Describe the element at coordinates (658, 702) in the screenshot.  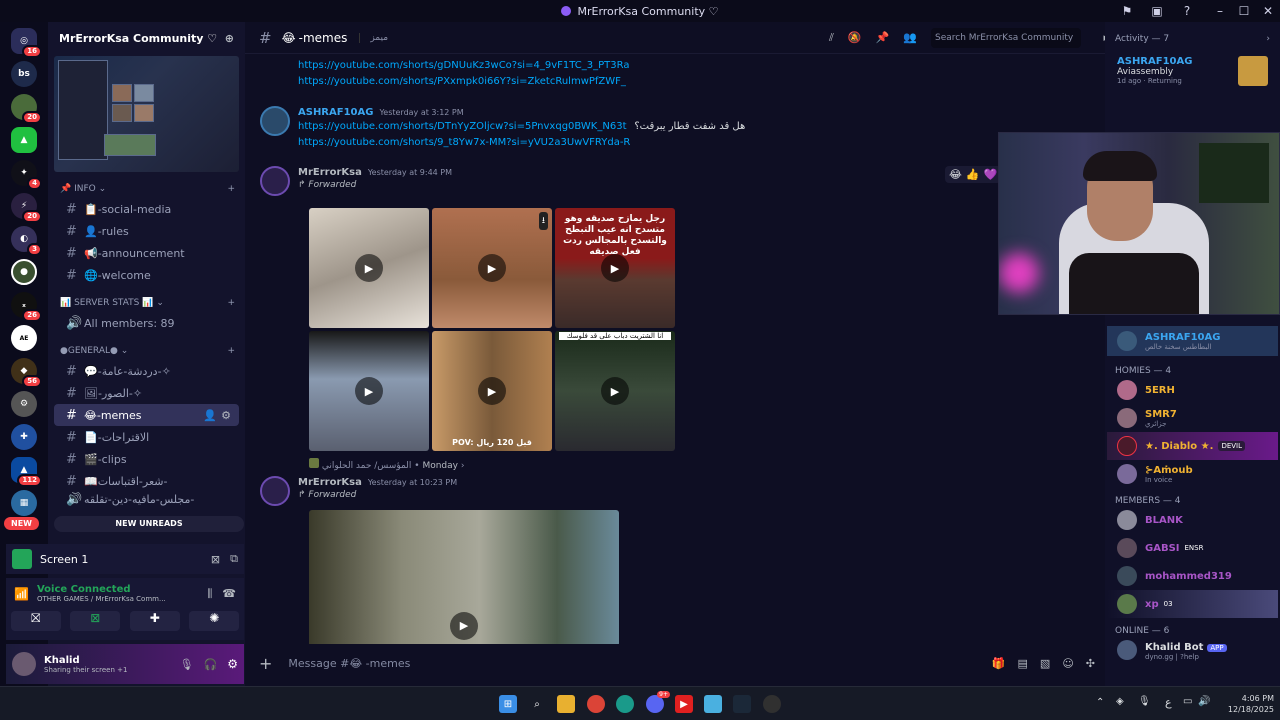
I see `discord-icon: 9+` at that location.